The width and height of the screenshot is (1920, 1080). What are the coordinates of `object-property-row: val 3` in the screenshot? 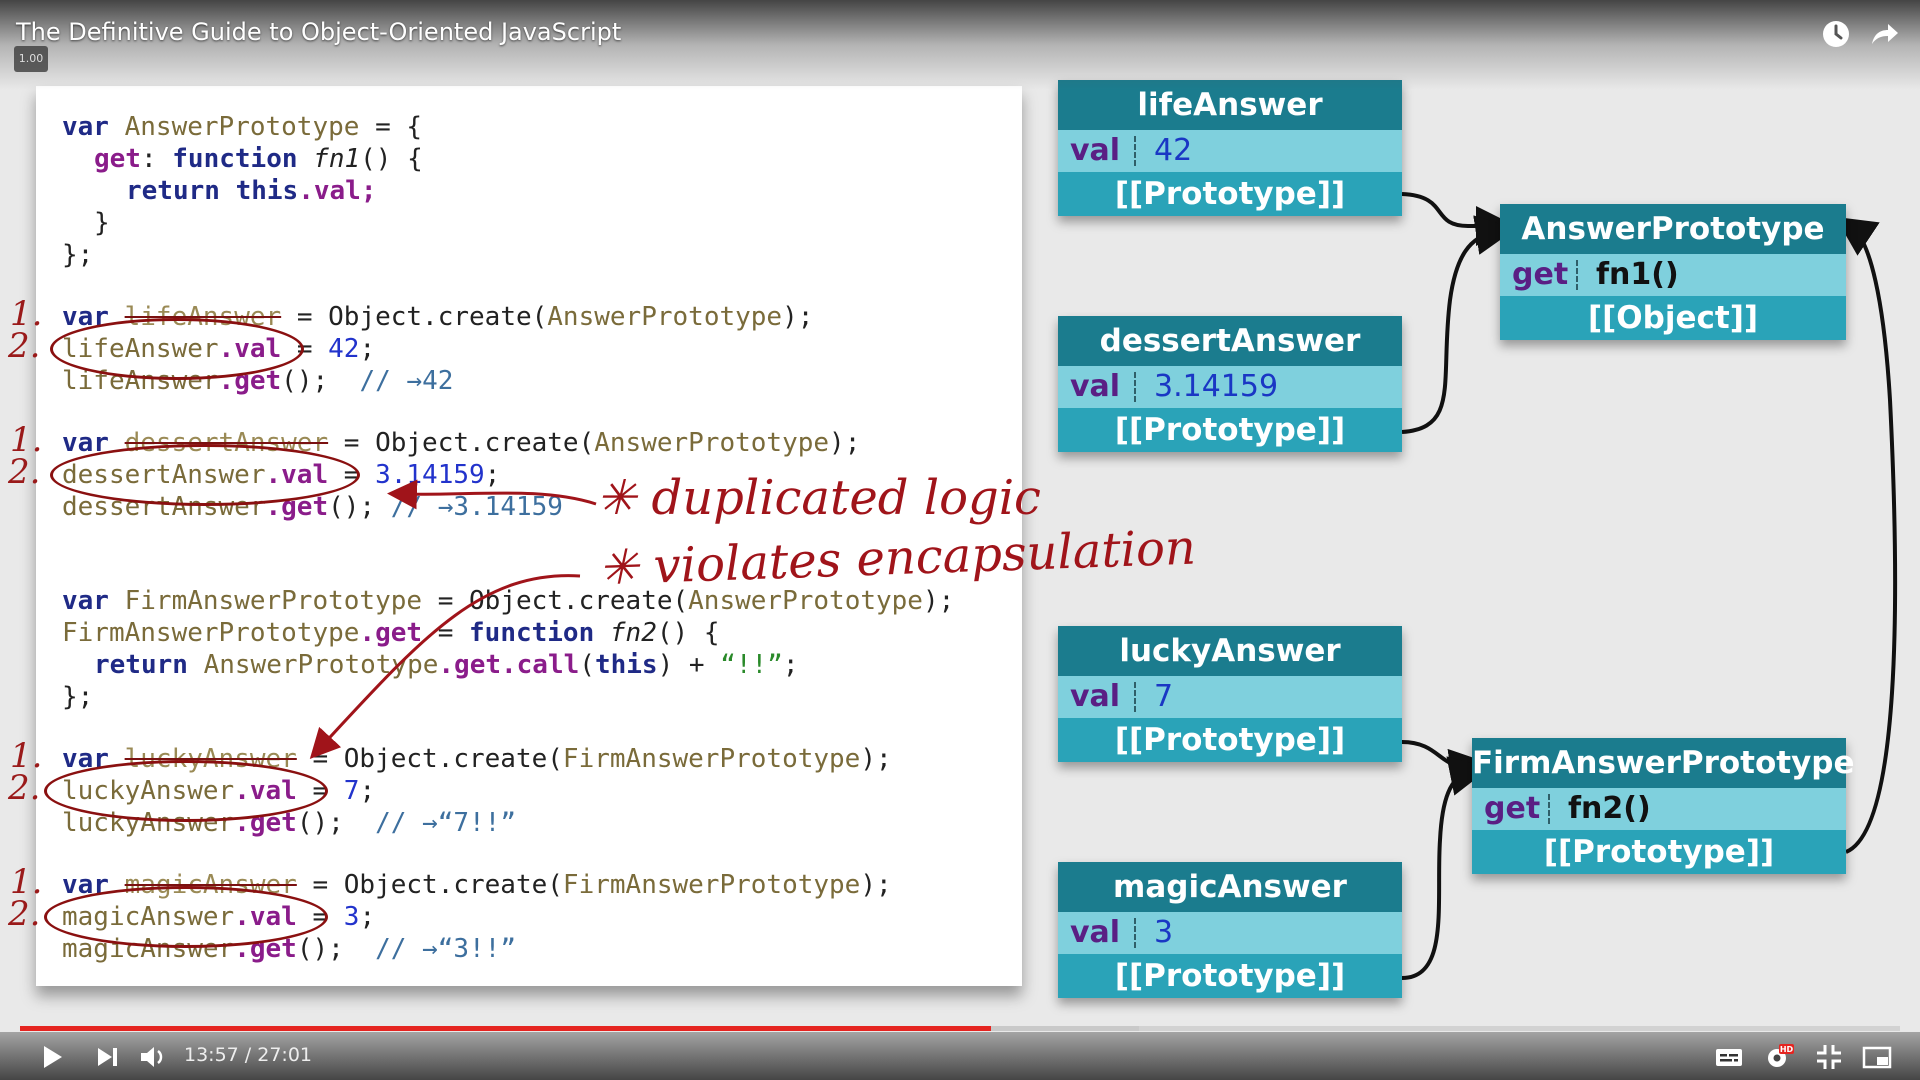 It's located at (1230, 933).